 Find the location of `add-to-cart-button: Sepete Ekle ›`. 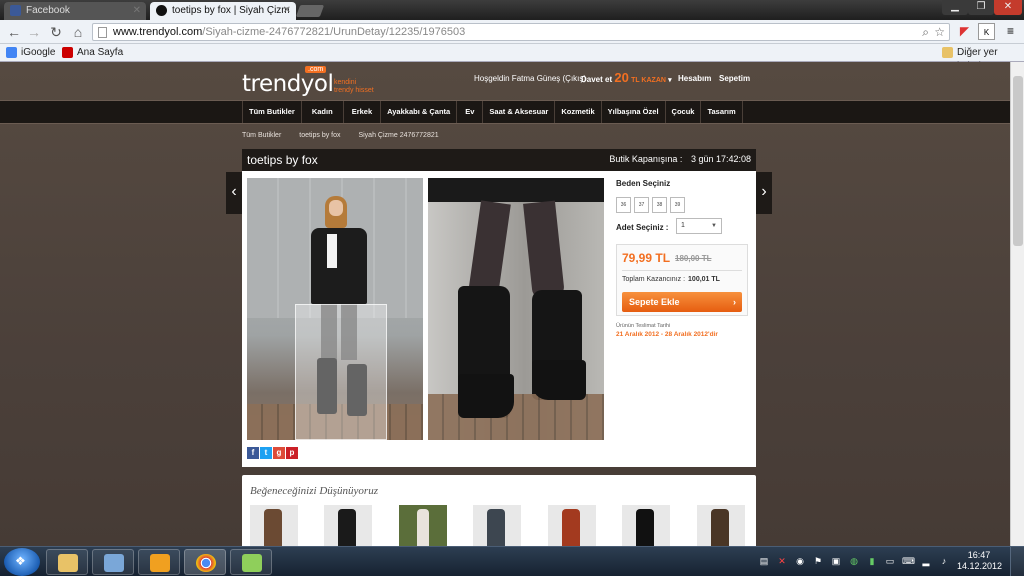

add-to-cart-button: Sepete Ekle › is located at coordinates (682, 302).